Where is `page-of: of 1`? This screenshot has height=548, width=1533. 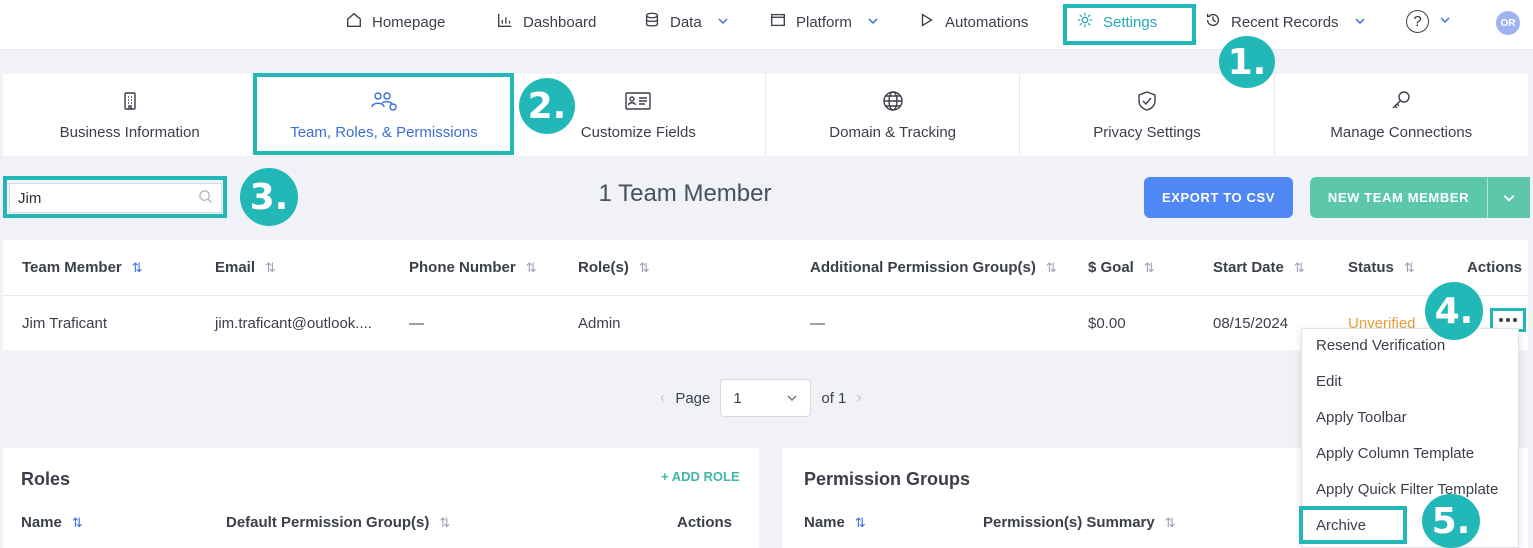
page-of: of 1 is located at coordinates (834, 398).